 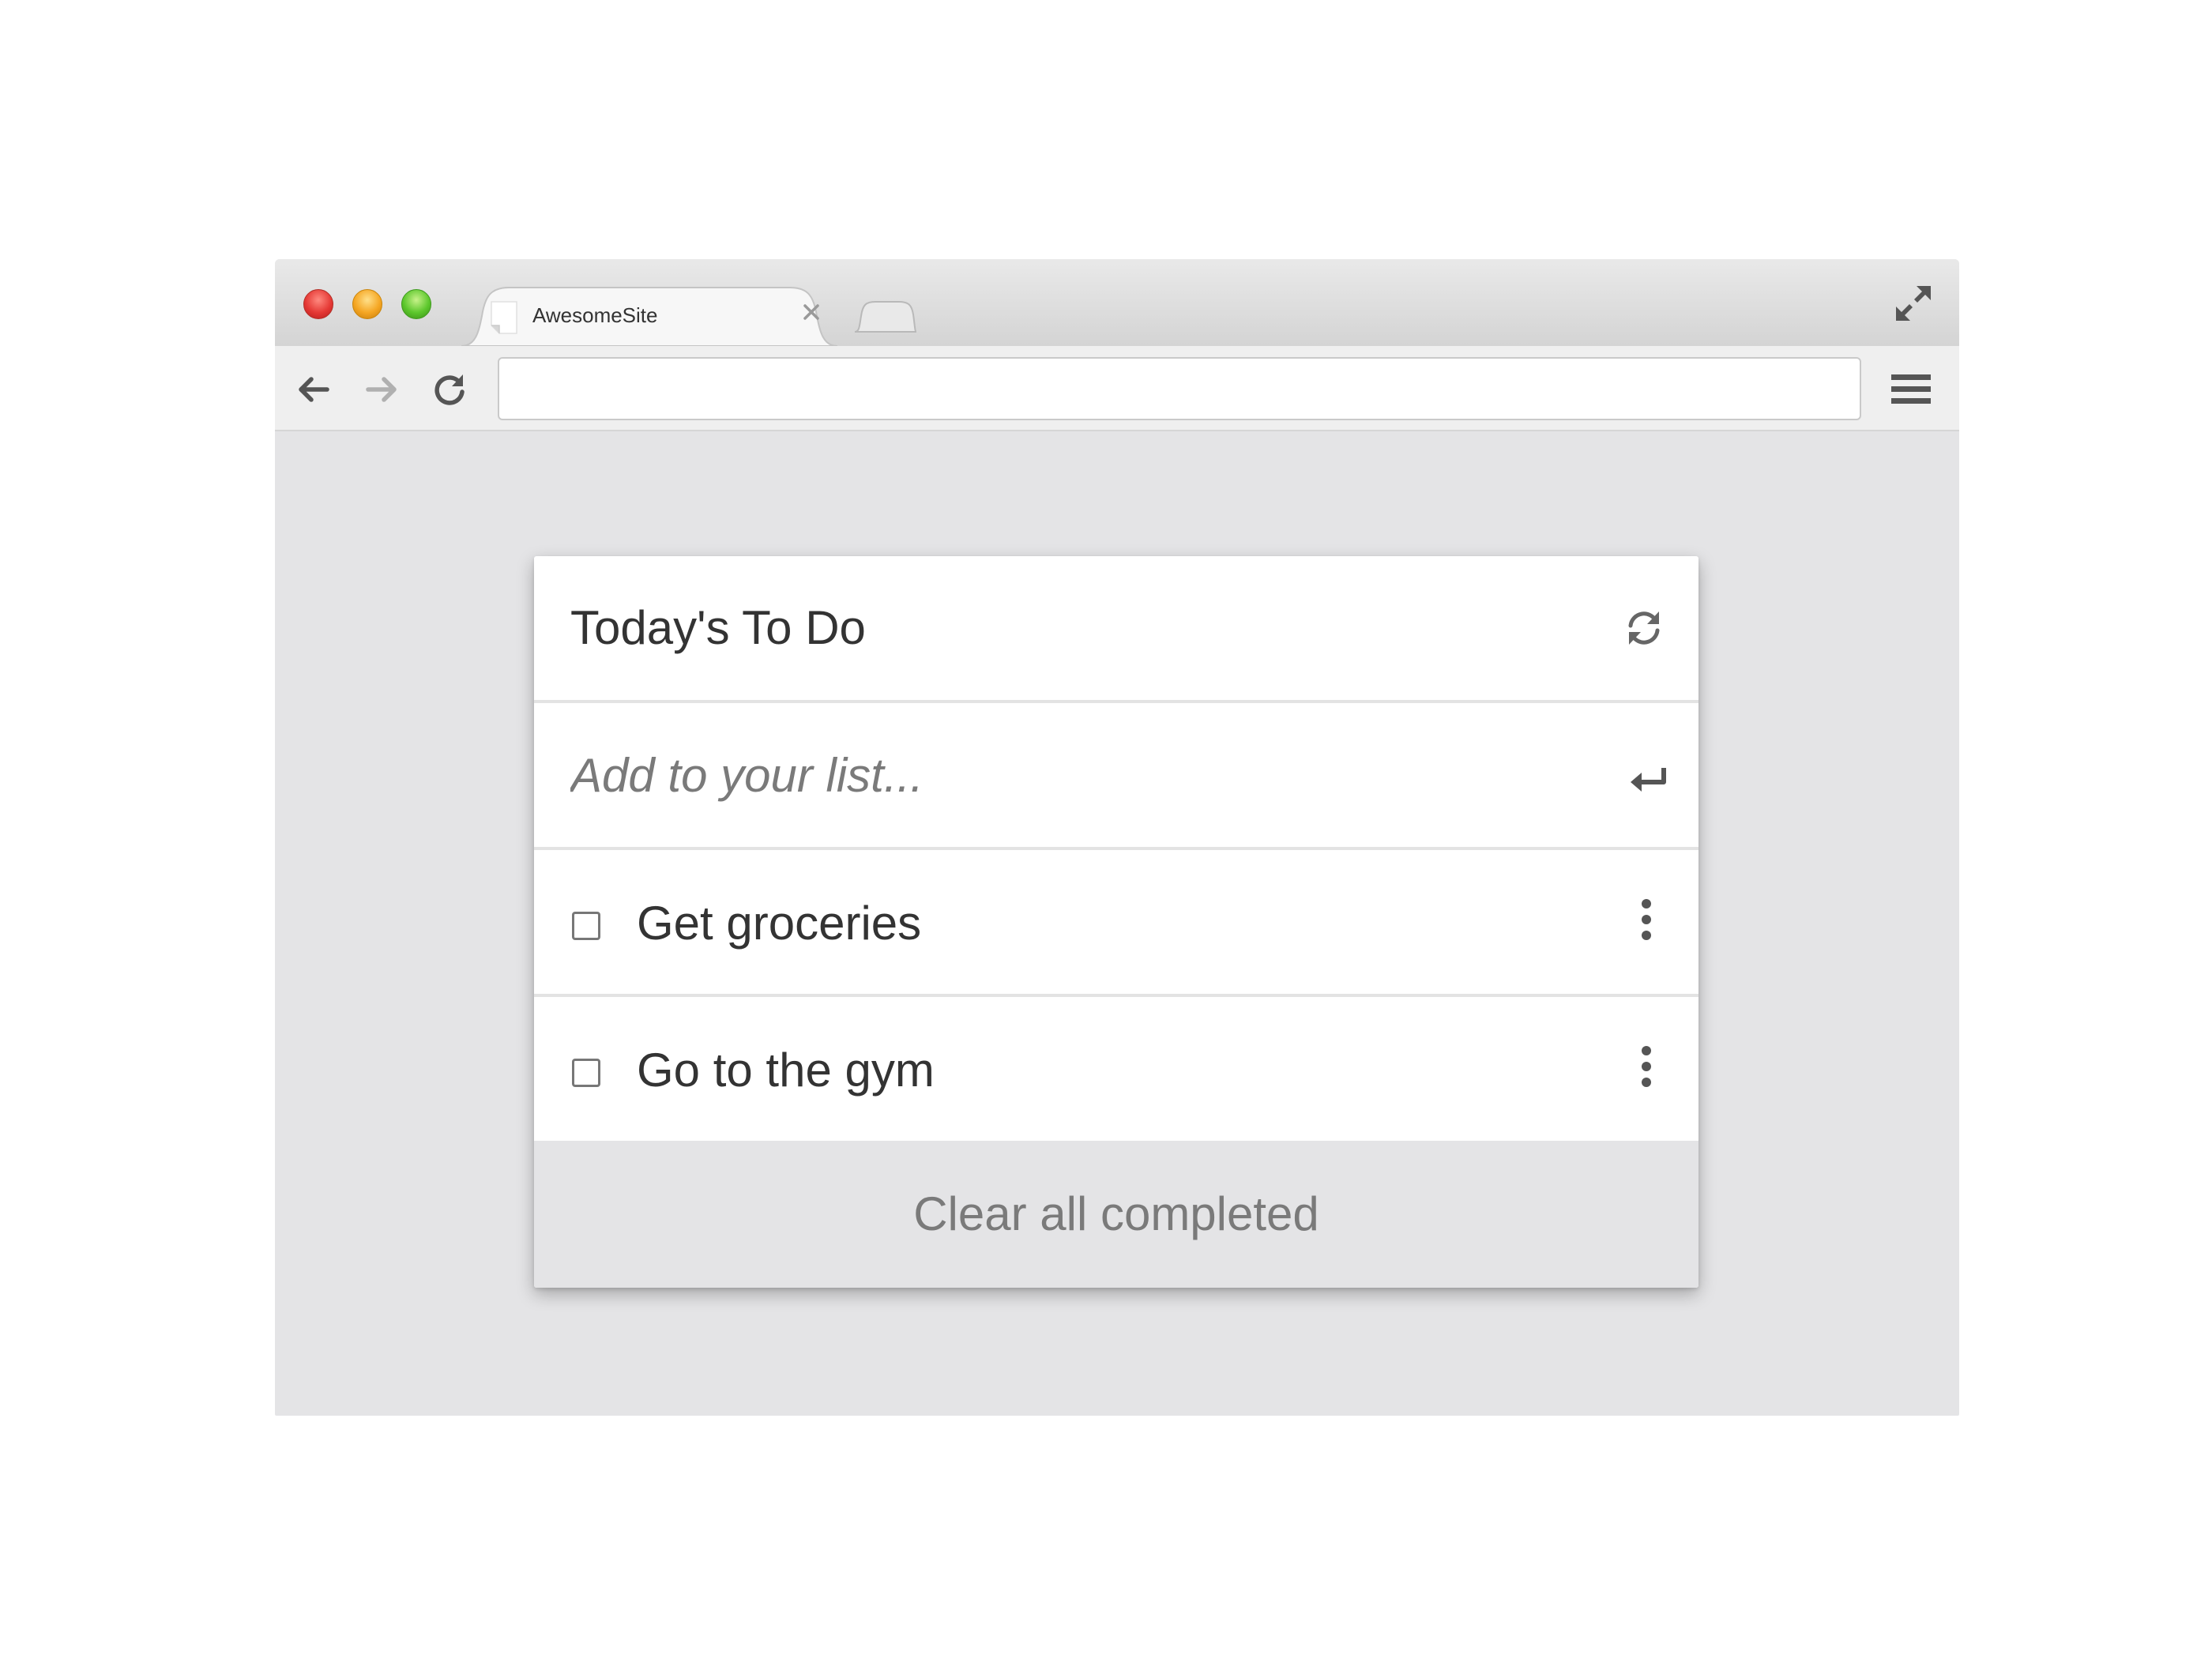 I want to click on browser-tab: AwesomeSite, so click(x=649, y=315).